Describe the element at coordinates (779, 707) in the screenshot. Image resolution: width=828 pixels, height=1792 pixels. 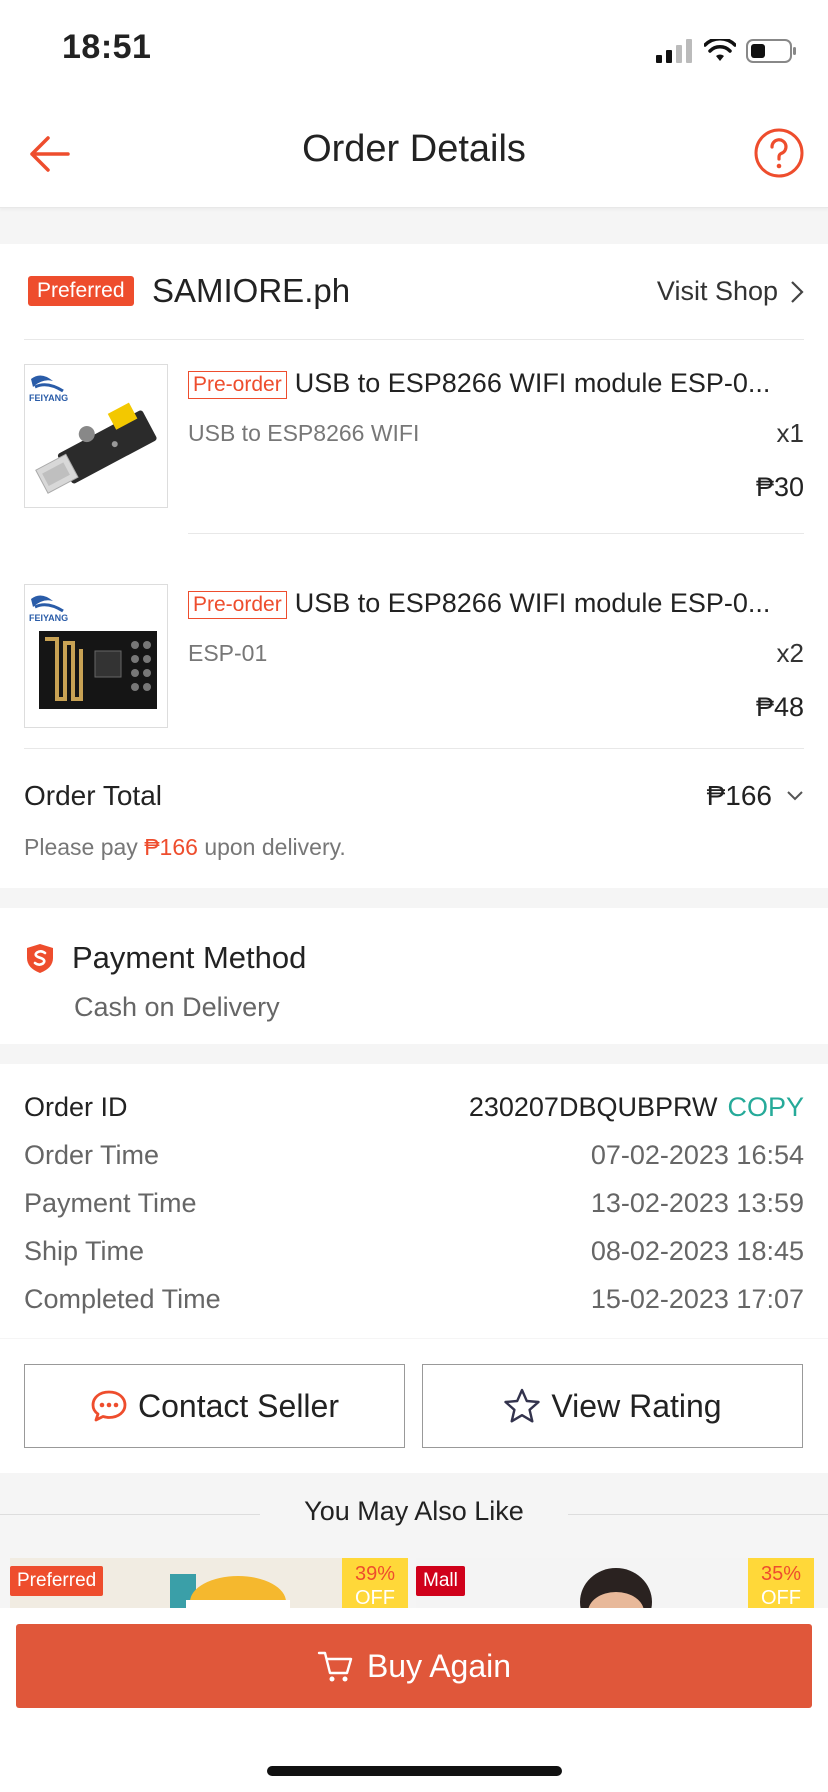
I see `item-price: ₱48` at that location.